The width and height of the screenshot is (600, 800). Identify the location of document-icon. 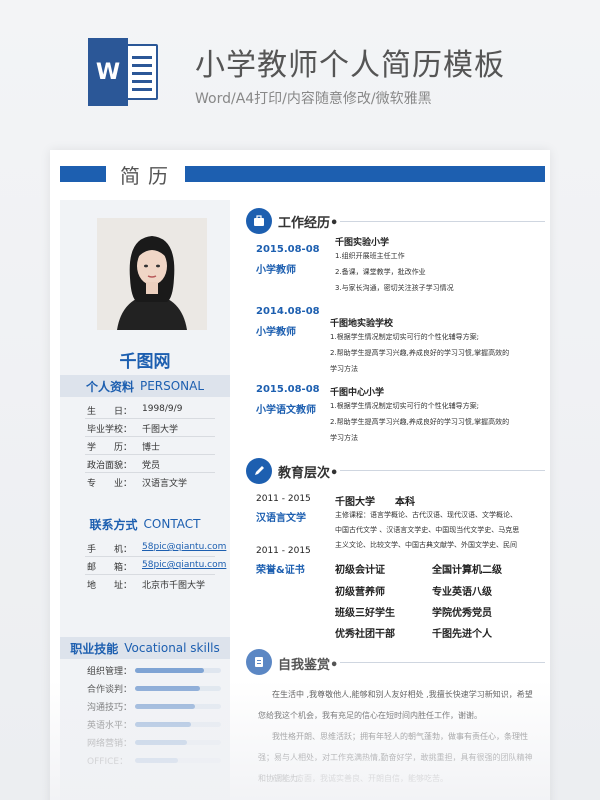
(259, 662).